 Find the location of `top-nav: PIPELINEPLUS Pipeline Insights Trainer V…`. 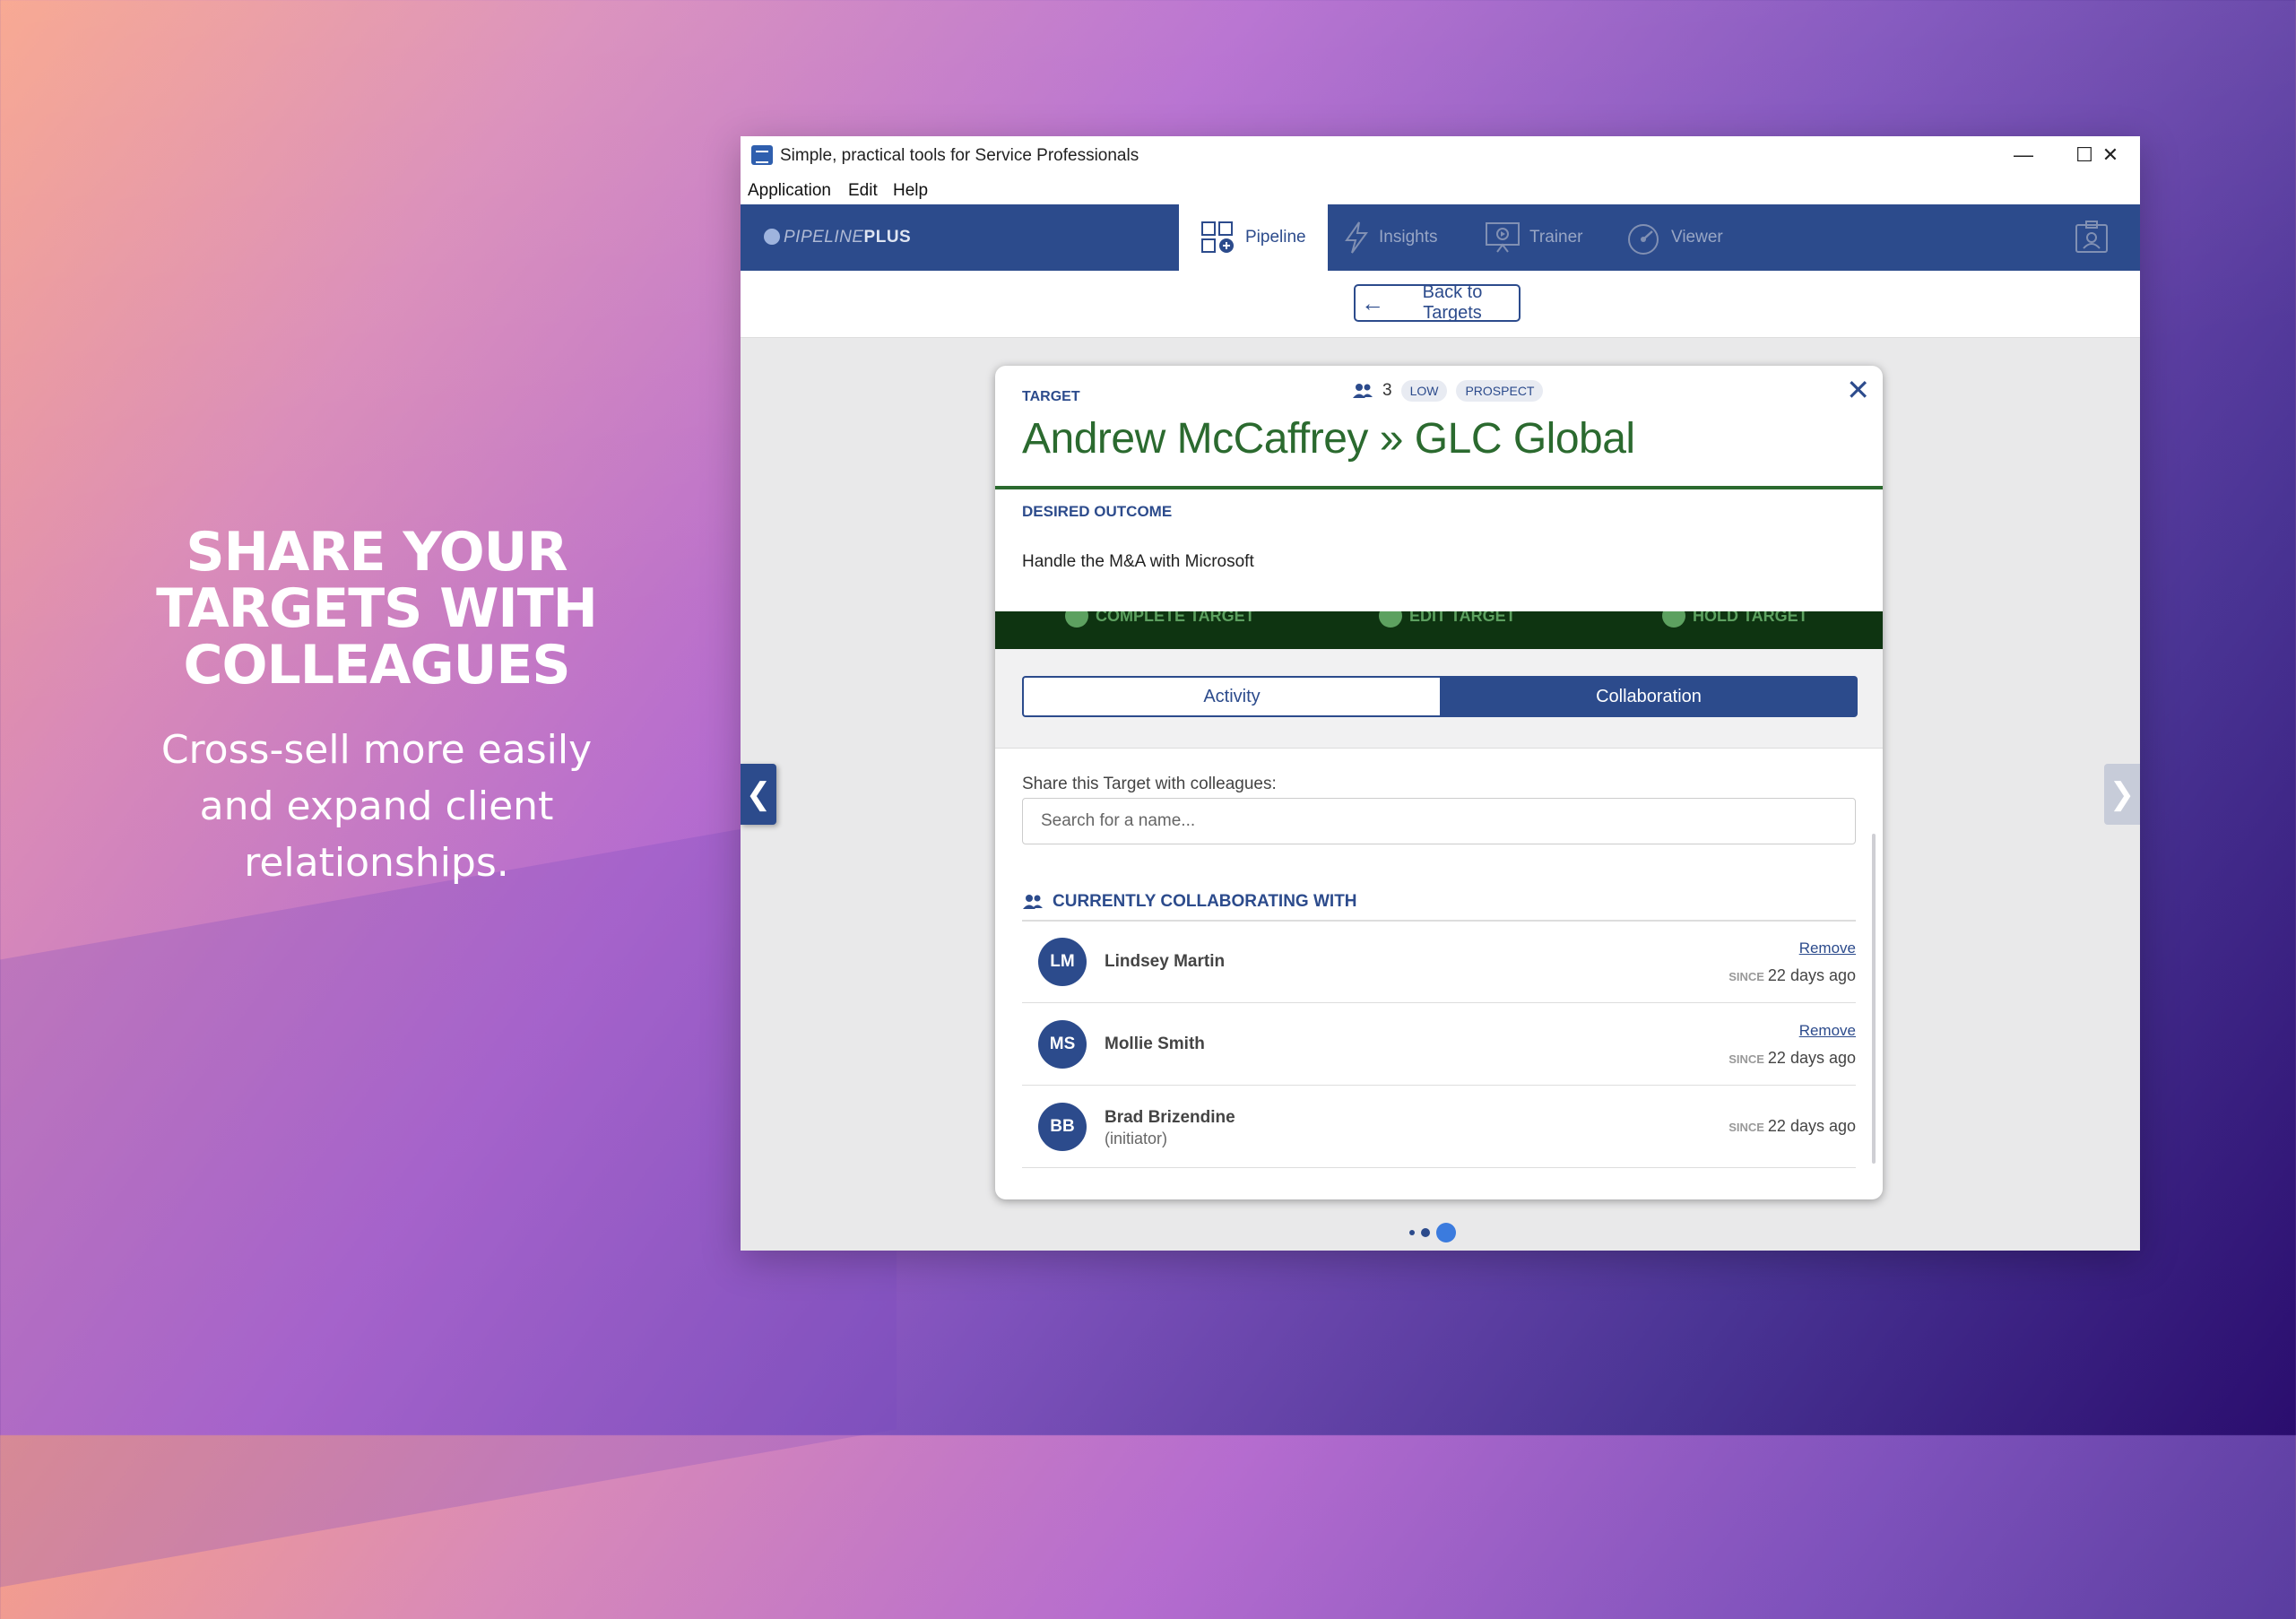

top-nav: PIPELINEPLUS Pipeline Insights Trainer V… is located at coordinates (1441, 237).